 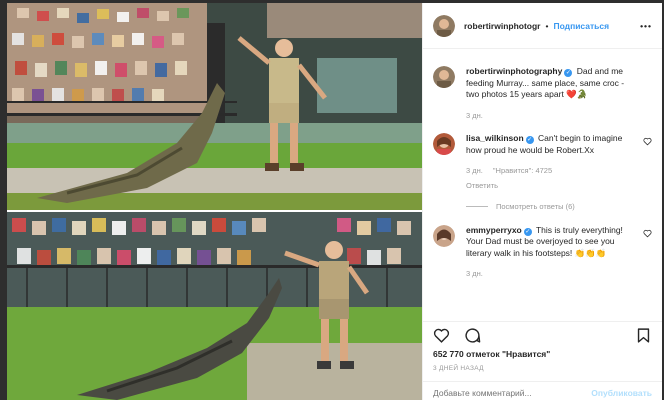 I want to click on author-username: robertirwinphotogr, so click(x=502, y=26).